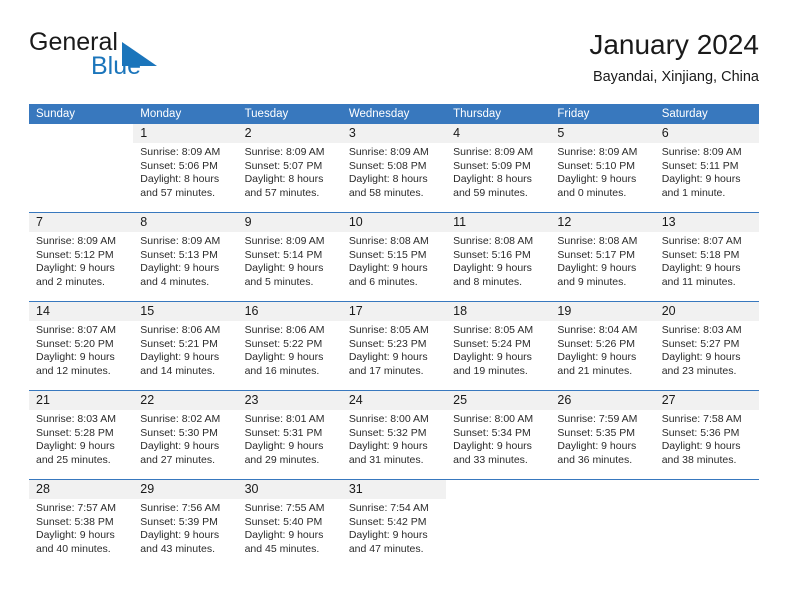 This screenshot has height=612, width=792. Describe the element at coordinates (185, 400) in the screenshot. I see `day-number: 22` at that location.